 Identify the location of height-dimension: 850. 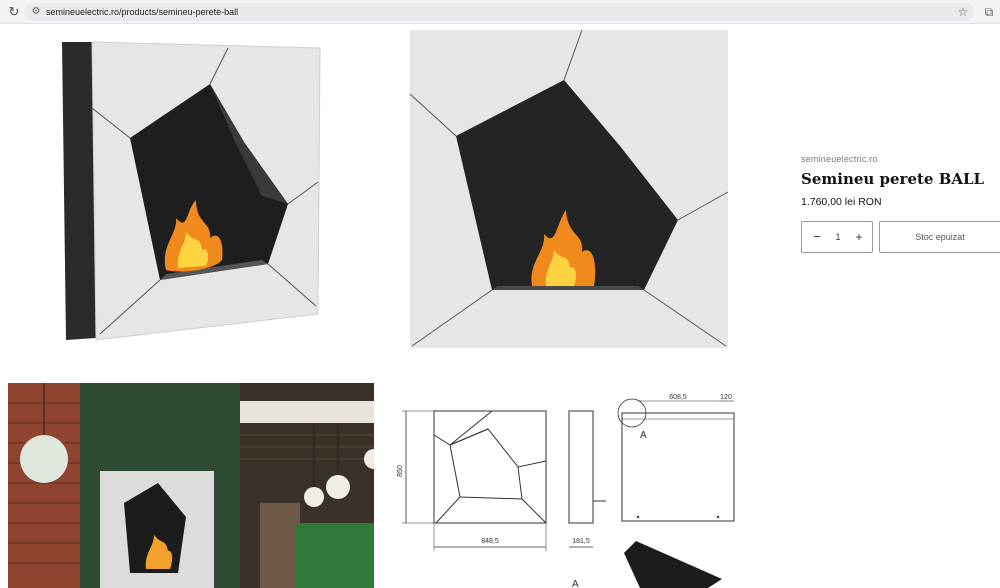
(400, 471).